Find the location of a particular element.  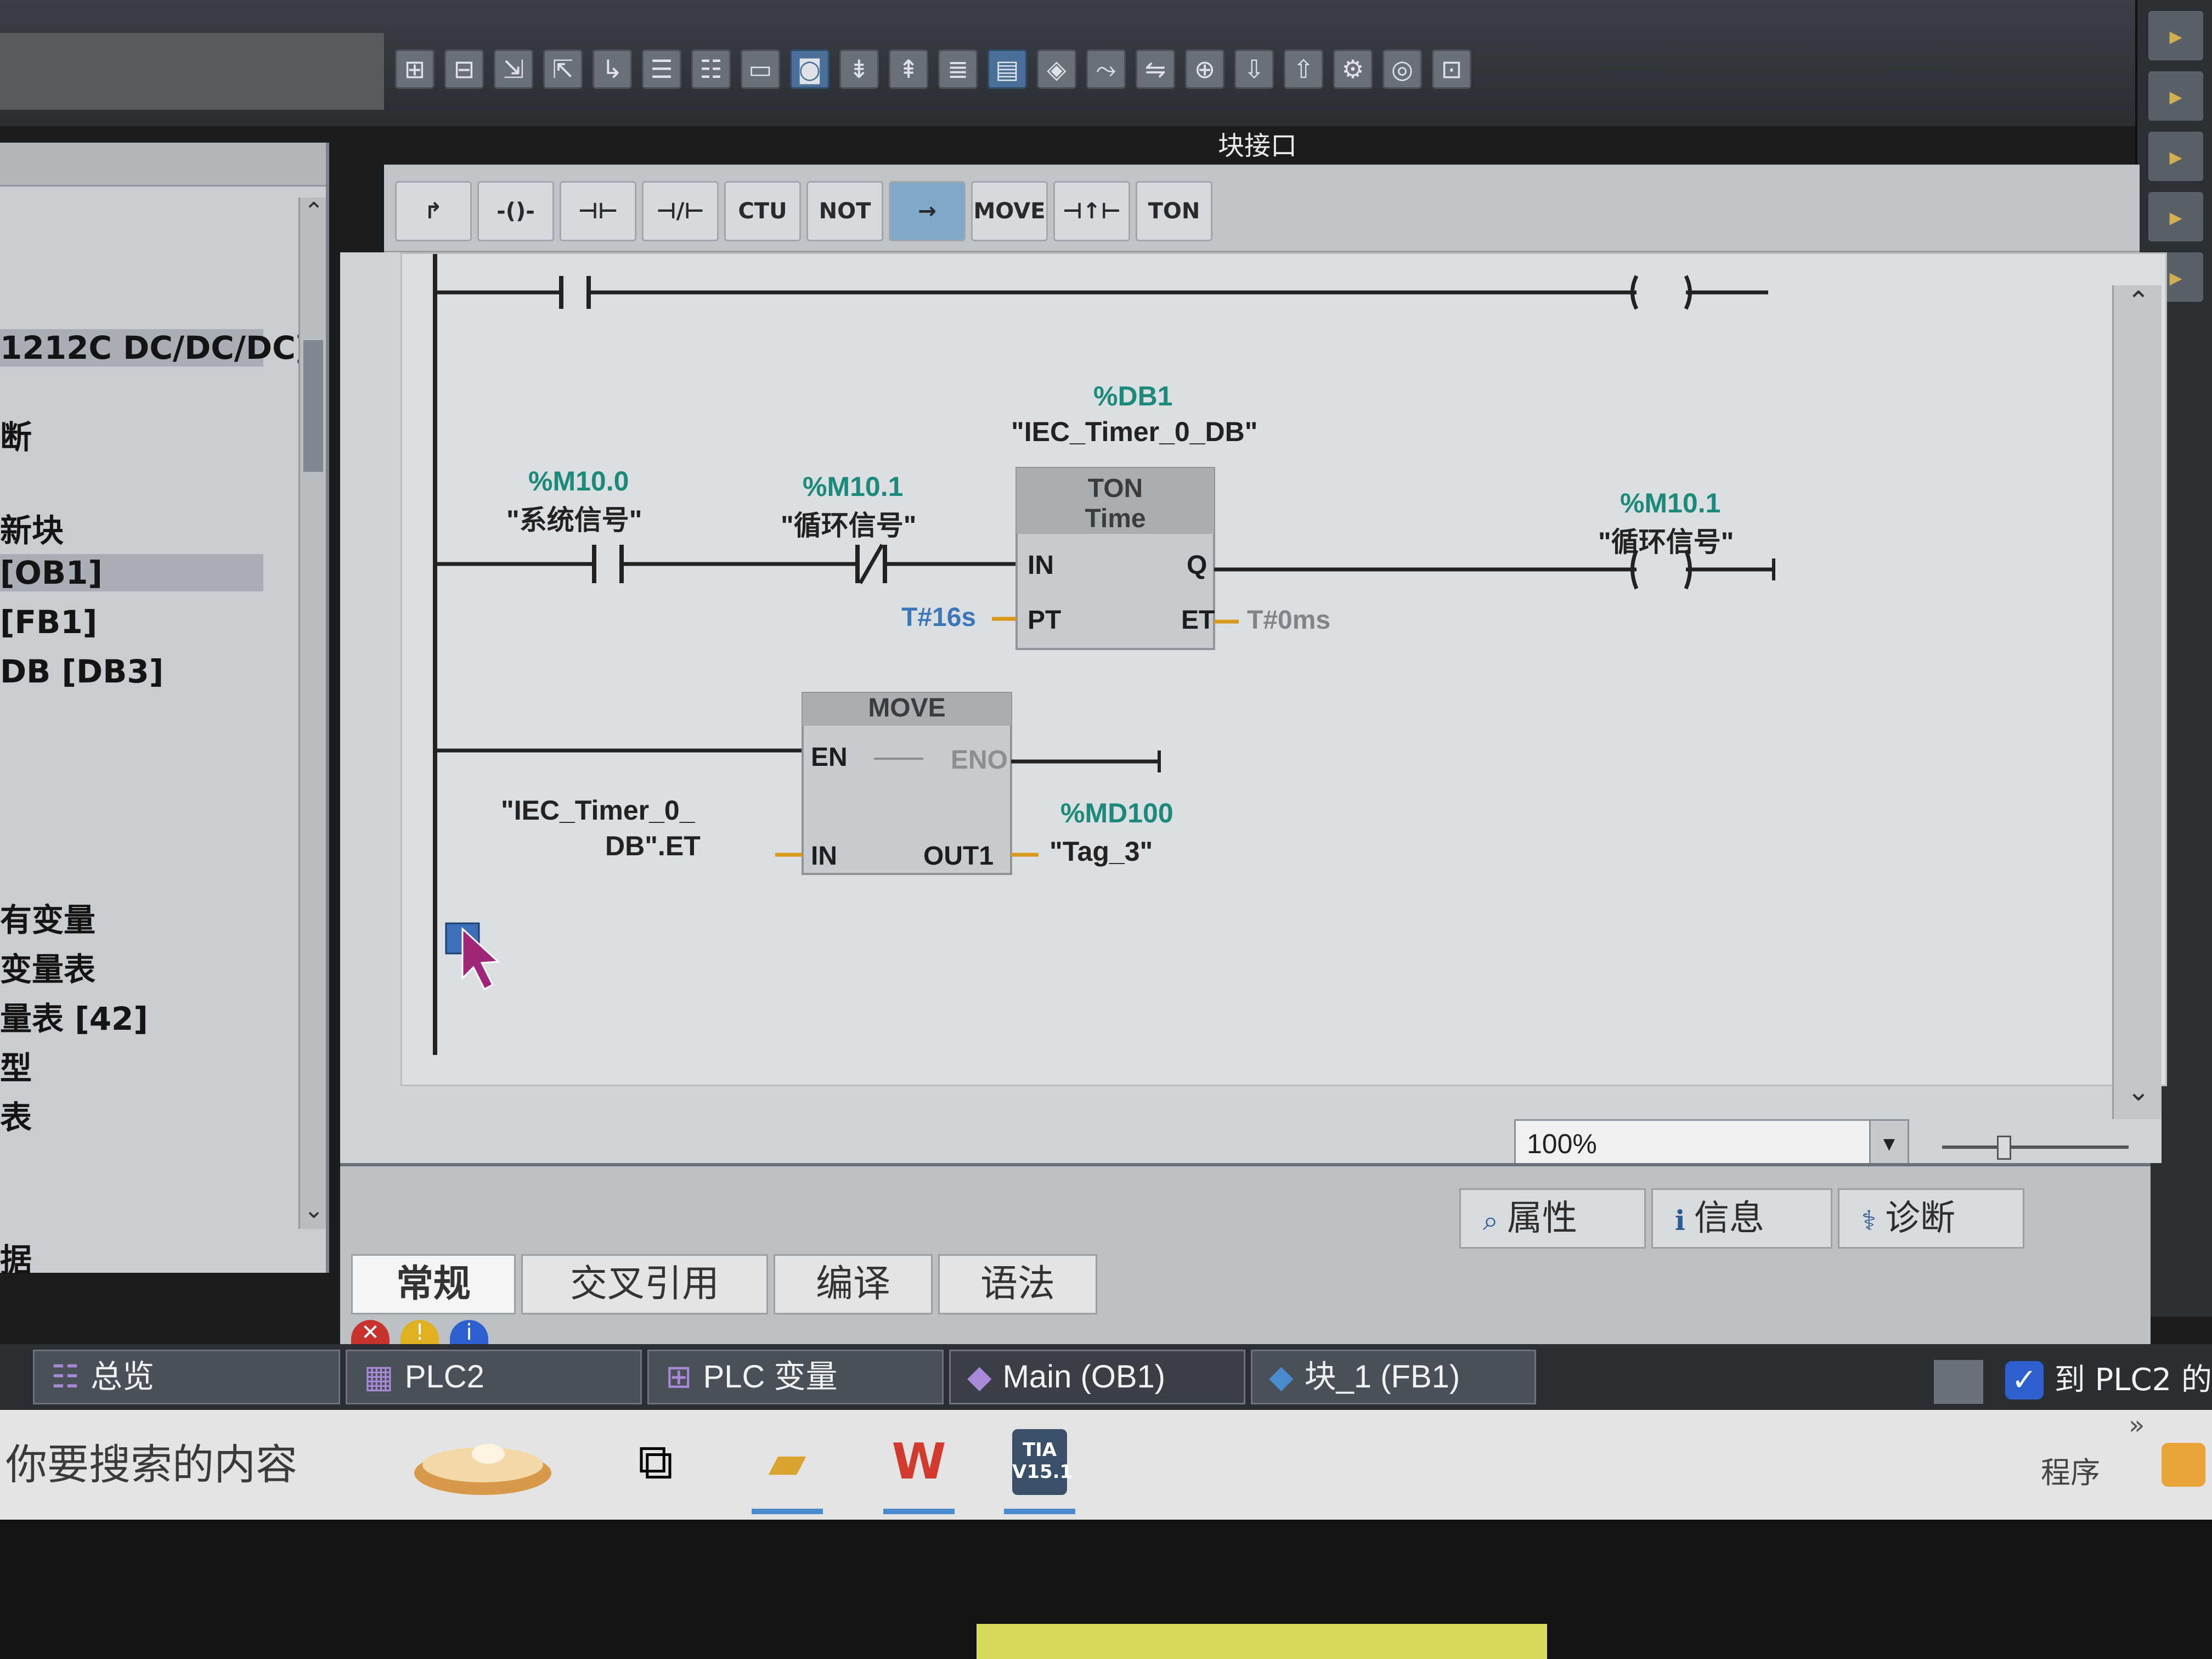

ton-et-value: T#0ms is located at coordinates (1288, 620).